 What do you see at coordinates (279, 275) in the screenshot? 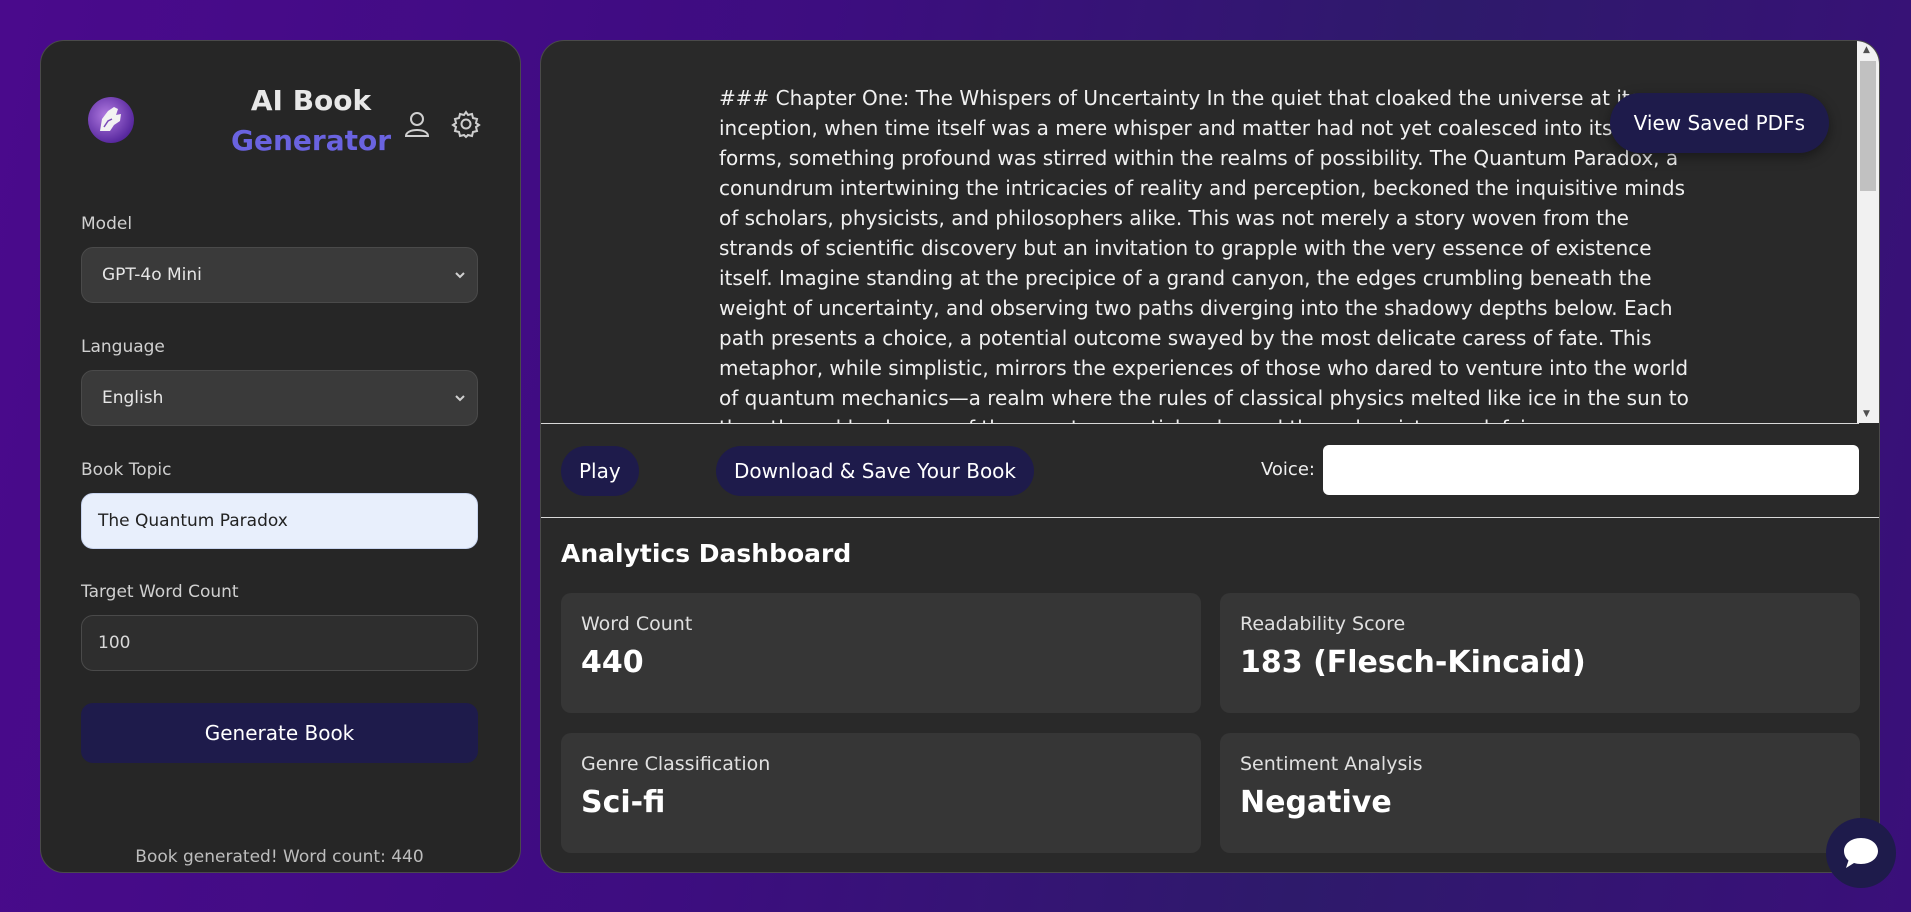
I see `model-select: GPT-4o Mini` at bounding box center [279, 275].